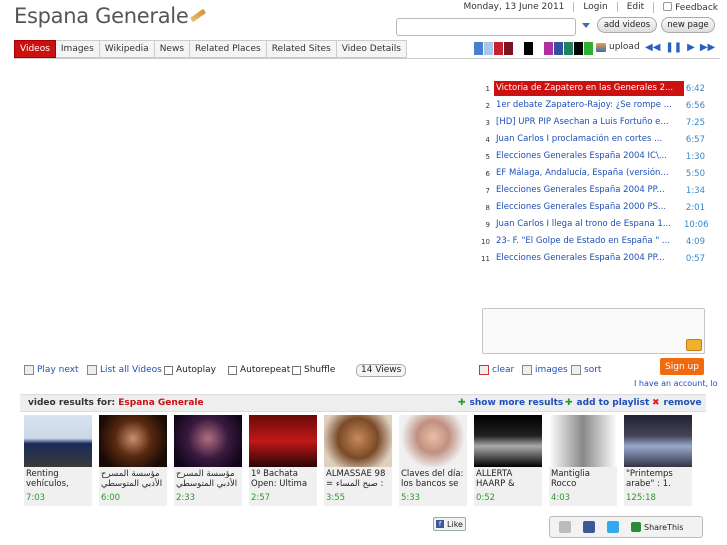 The width and height of the screenshot is (727, 545). Describe the element at coordinates (707, 47) in the screenshot. I see `fast-forward-icon: ▶▶` at that location.